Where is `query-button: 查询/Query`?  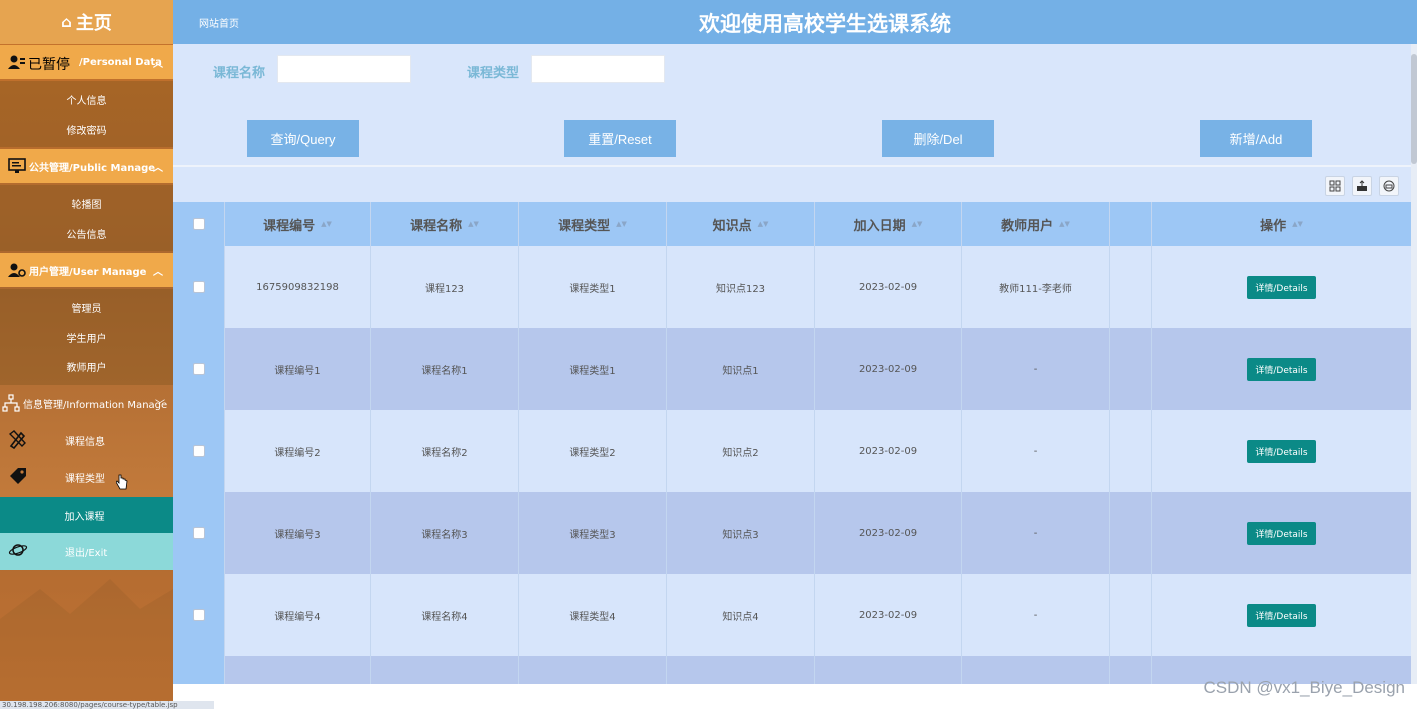 query-button: 查询/Query is located at coordinates (303, 138).